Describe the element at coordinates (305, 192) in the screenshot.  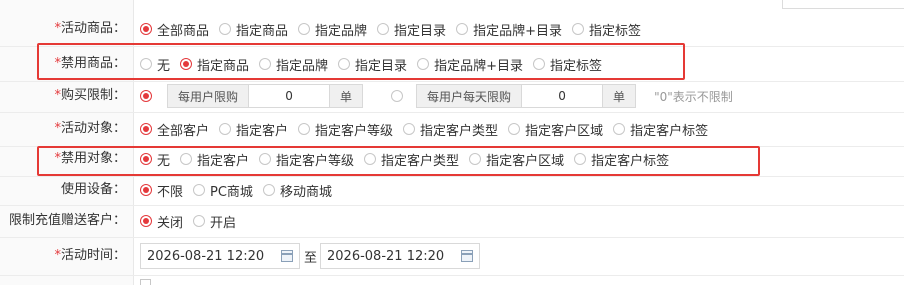
I see `radio-label: 移动商城` at that location.